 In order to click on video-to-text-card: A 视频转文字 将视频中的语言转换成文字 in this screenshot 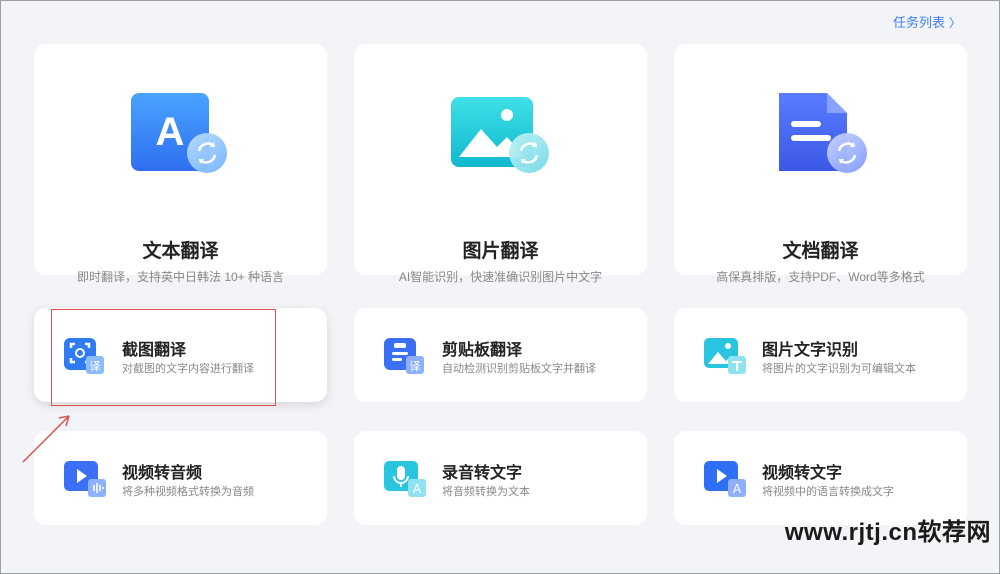, I will do `click(820, 478)`.